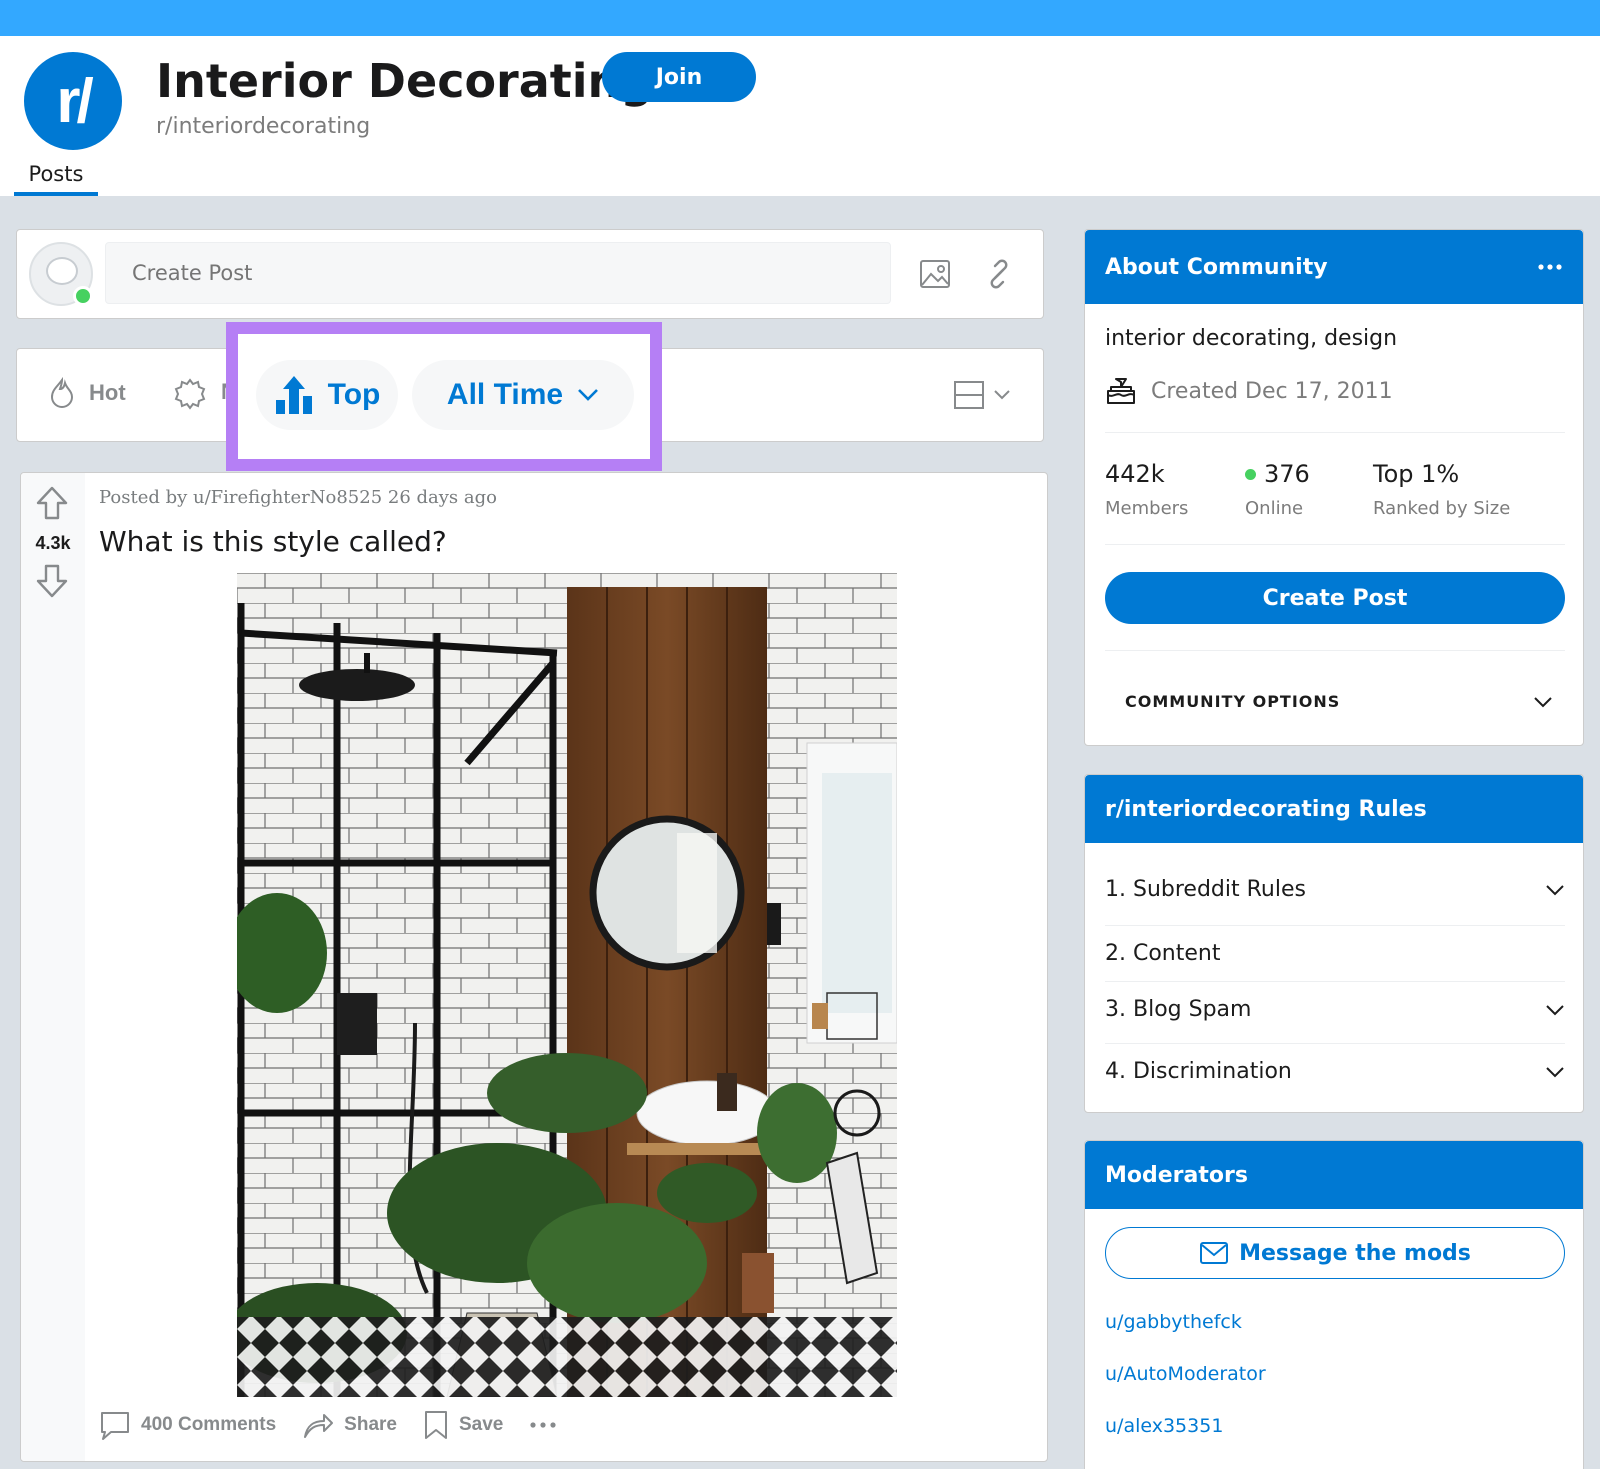 This screenshot has height=1469, width=1600. What do you see at coordinates (53, 967) in the screenshot?
I see `vote-column: 4.3k` at bounding box center [53, 967].